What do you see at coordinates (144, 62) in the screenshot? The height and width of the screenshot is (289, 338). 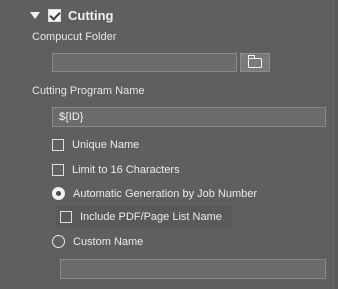 I see `compucut-folder-input` at bounding box center [144, 62].